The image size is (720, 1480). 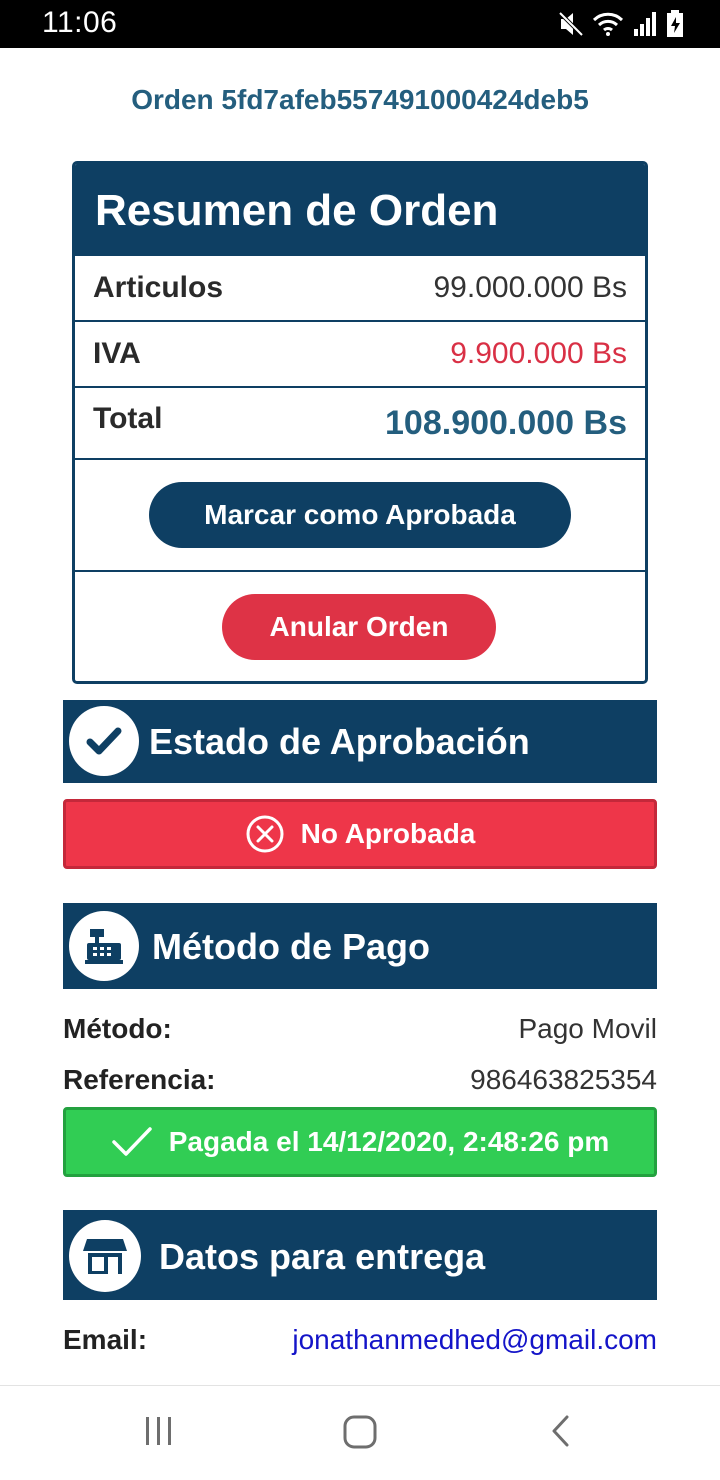 What do you see at coordinates (360, 1084) in the screenshot?
I see `payment-reference-row: Referencia: 986463825354` at bounding box center [360, 1084].